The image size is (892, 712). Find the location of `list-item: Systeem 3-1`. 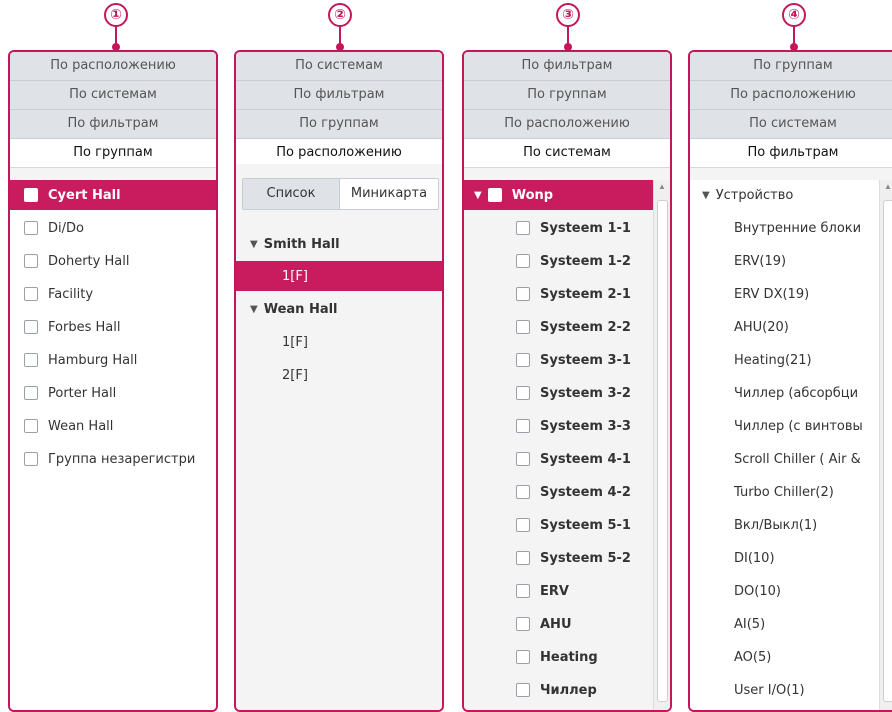

list-item: Systeem 3-1 is located at coordinates (567, 360).